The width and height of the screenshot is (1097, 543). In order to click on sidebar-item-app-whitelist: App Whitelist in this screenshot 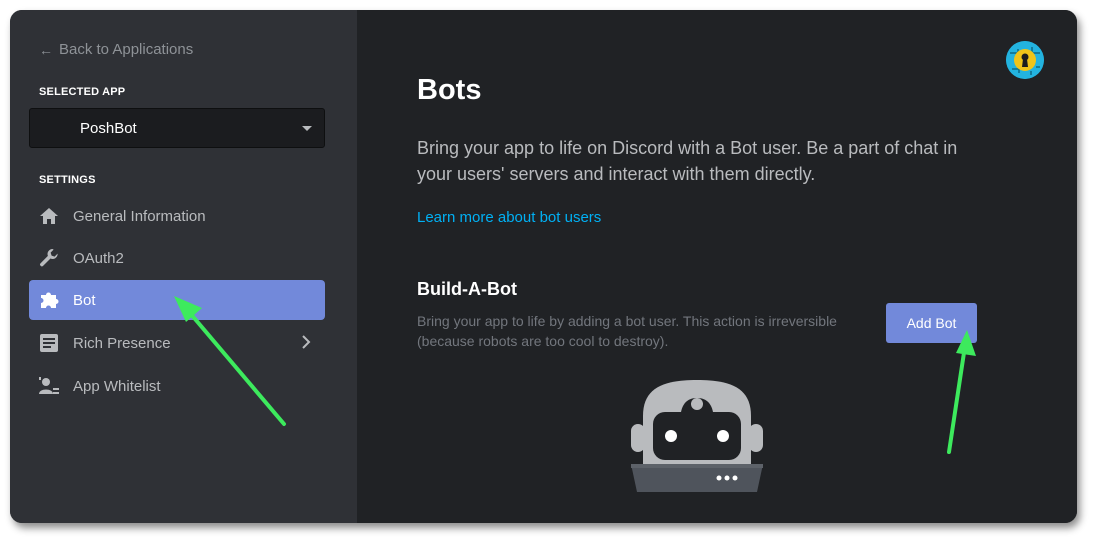, I will do `click(177, 386)`.